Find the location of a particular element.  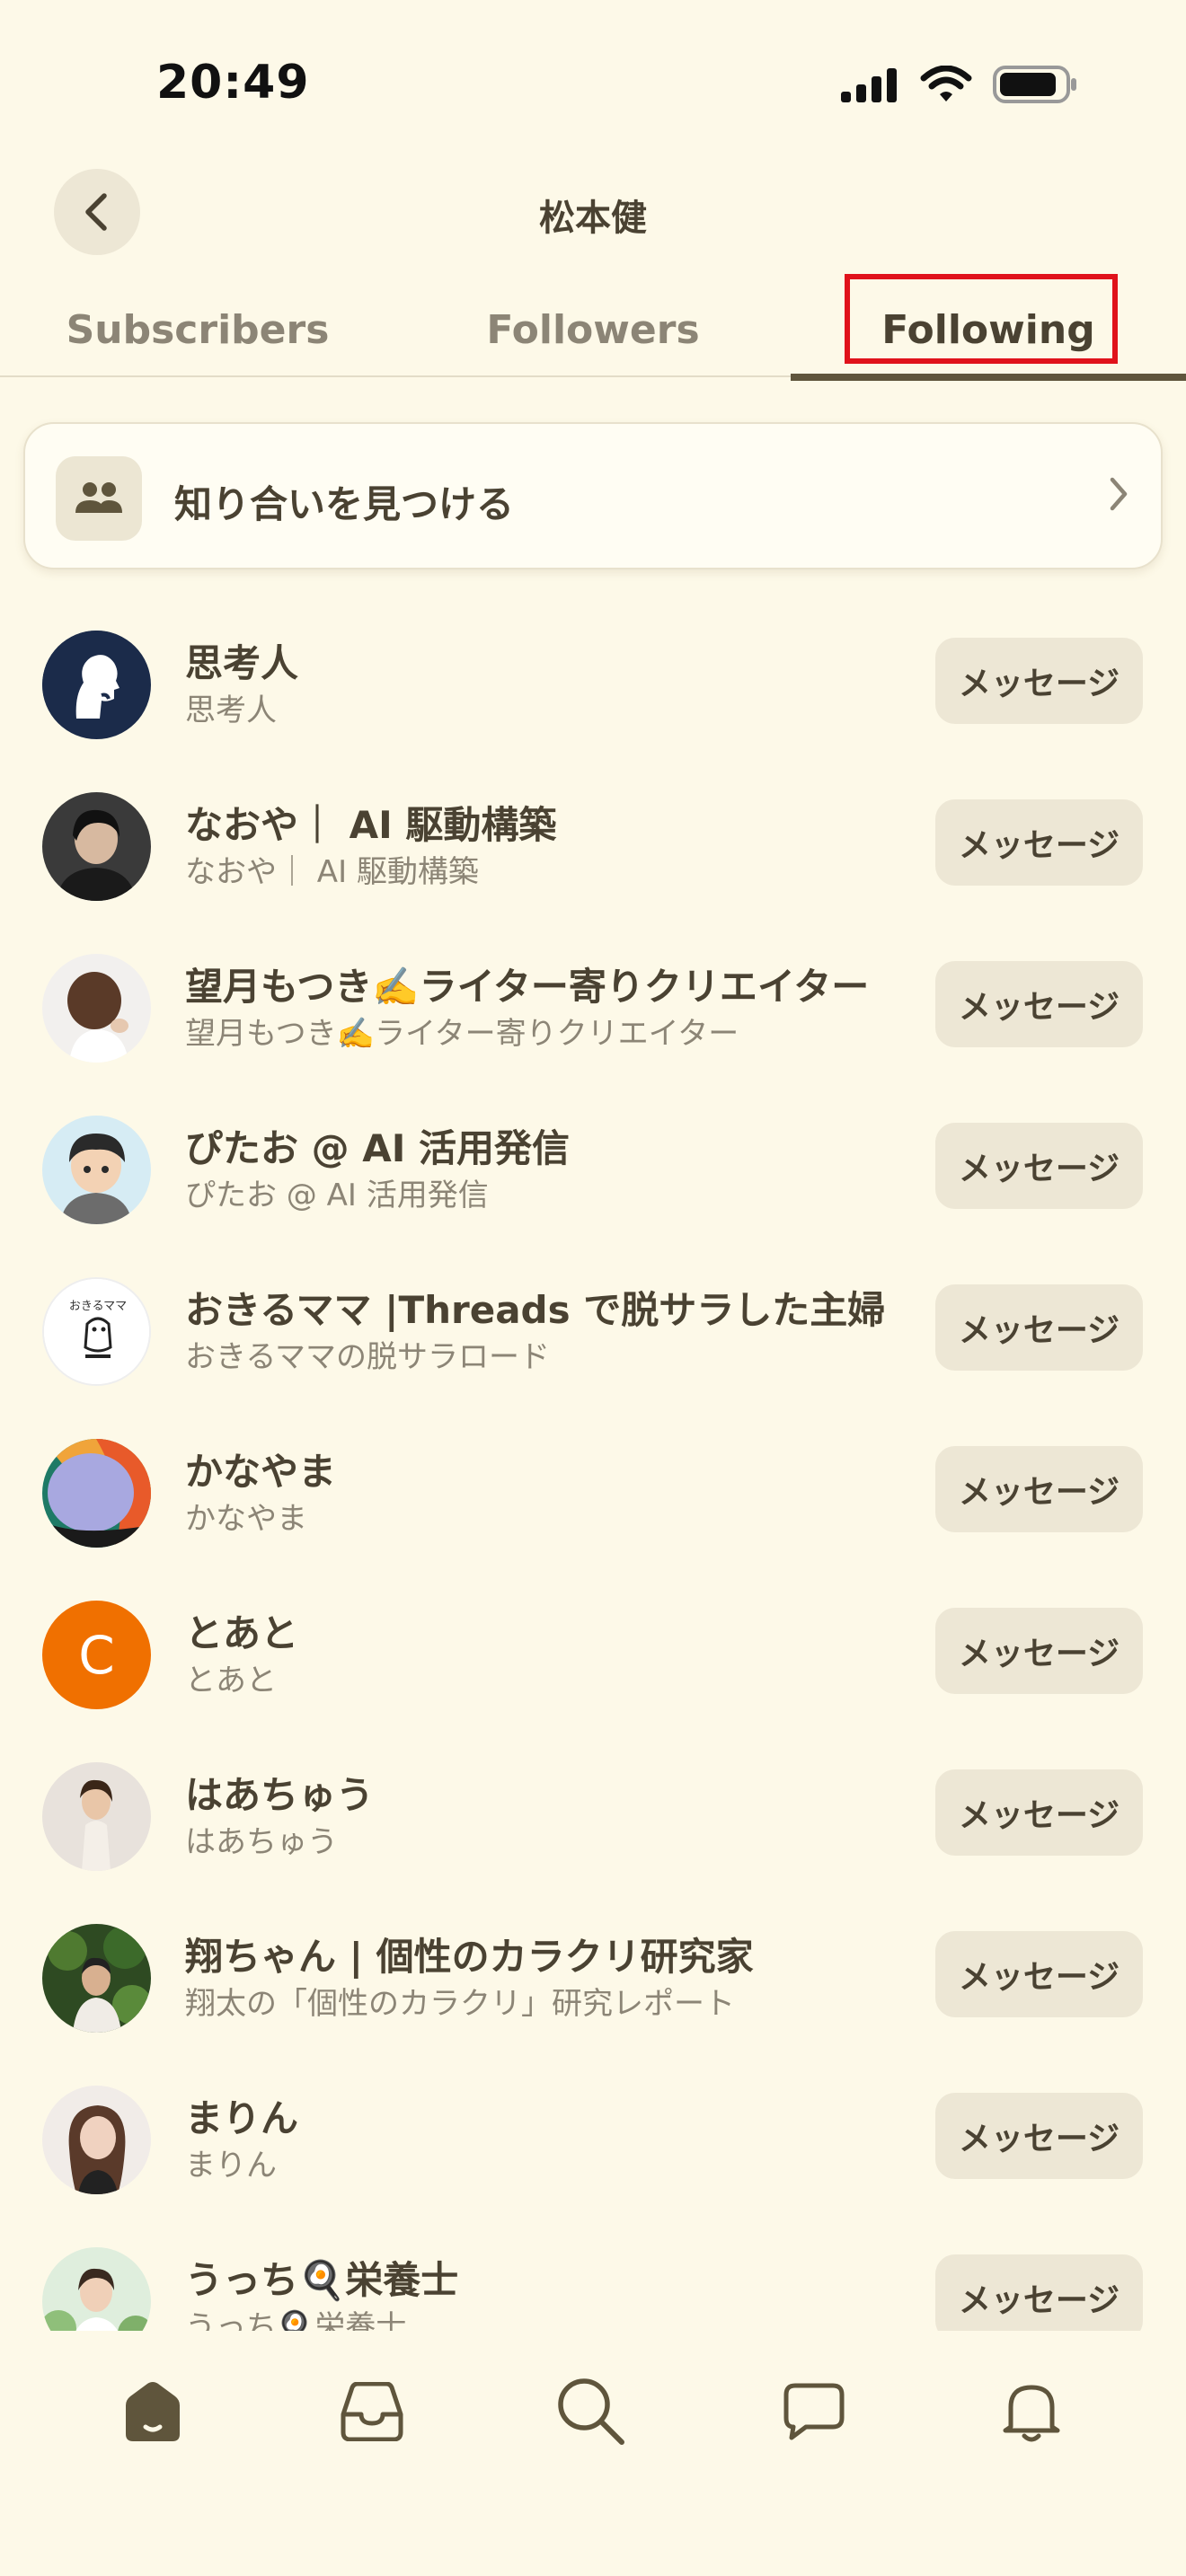

user-name: おきるママ |Threads で脱サラした主婦 is located at coordinates (535, 1310).